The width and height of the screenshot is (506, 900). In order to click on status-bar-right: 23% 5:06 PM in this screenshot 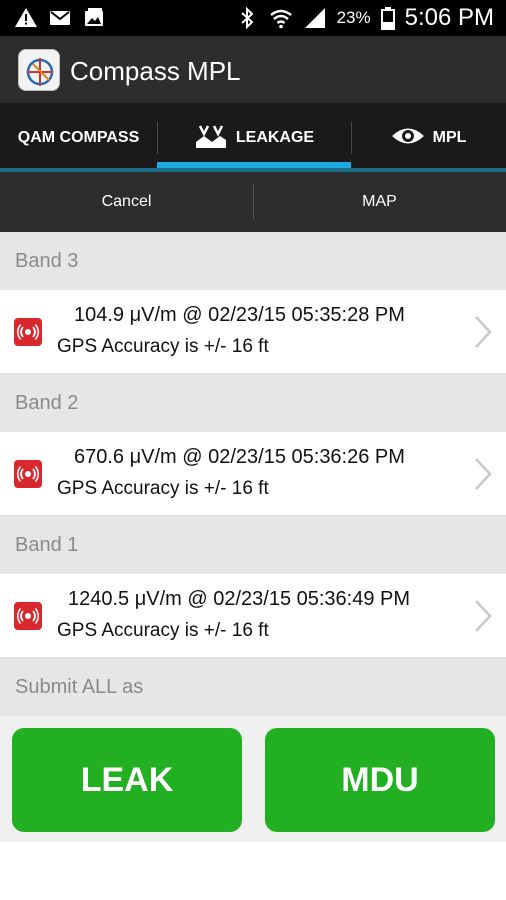, I will do `click(364, 18)`.